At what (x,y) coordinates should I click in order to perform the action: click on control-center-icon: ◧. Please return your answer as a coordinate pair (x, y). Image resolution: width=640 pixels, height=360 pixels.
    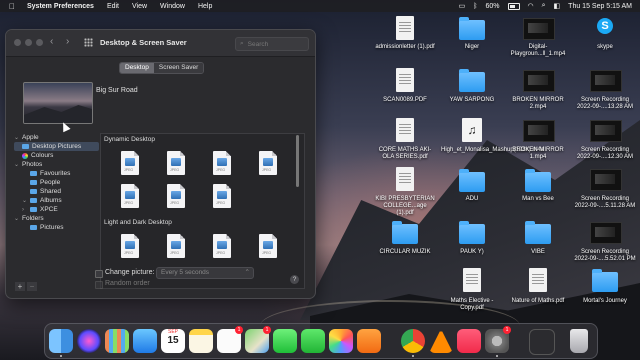
    Looking at the image, I should click on (557, 6).